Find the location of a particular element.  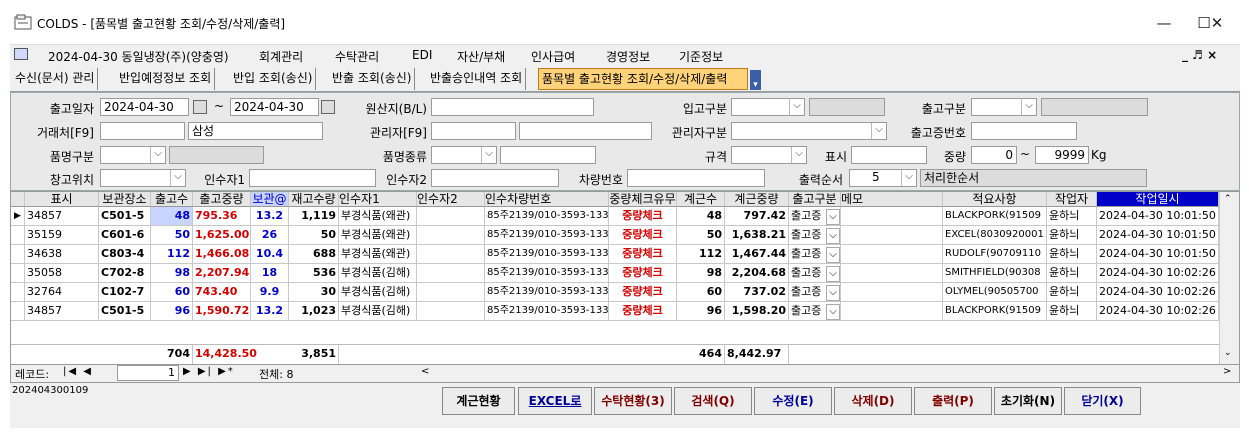

cell-mark: 32764 is located at coordinates (62, 292).